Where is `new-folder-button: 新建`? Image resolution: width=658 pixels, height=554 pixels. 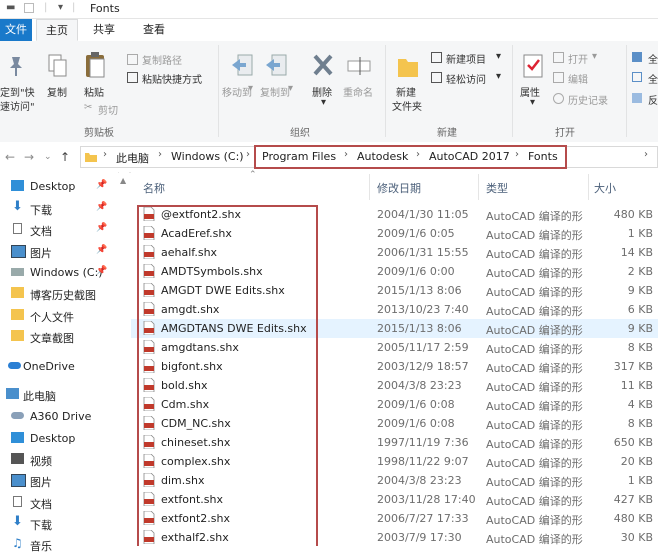 new-folder-button: 新建 is located at coordinates (406, 91).